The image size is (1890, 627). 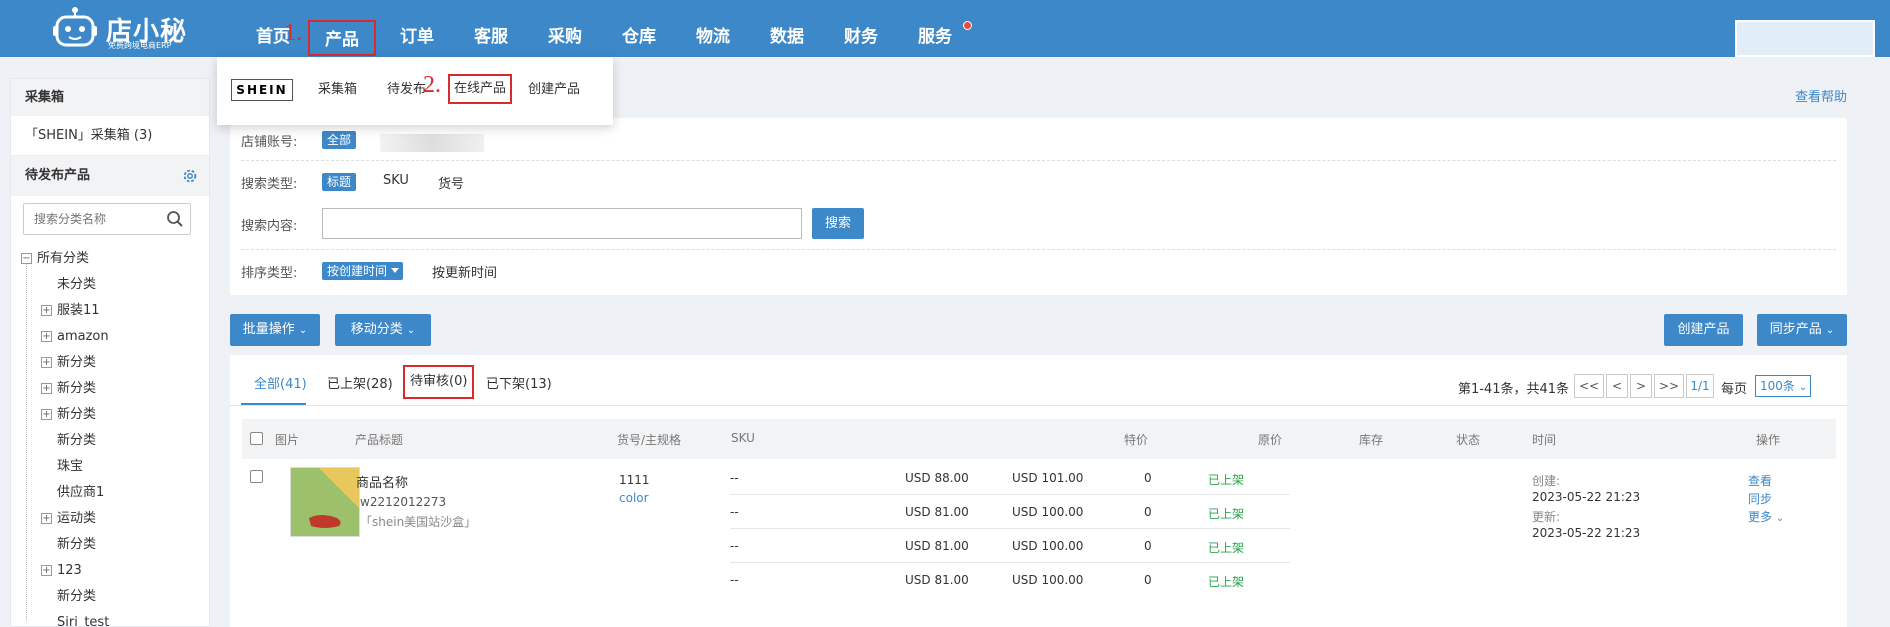 What do you see at coordinates (26, 258) in the screenshot?
I see `collapse-icon: −` at bounding box center [26, 258].